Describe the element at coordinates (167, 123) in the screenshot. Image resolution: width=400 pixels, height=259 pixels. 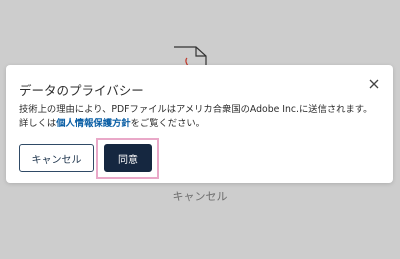
I see `message-text-end: をご覧ください。` at that location.